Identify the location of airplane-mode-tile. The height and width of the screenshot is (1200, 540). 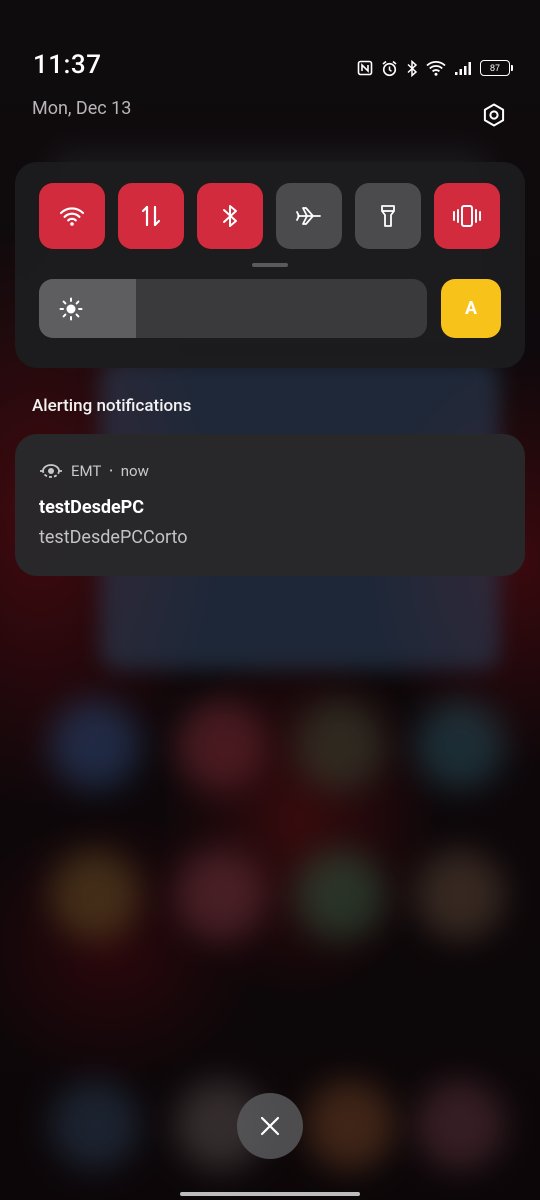
(309, 216).